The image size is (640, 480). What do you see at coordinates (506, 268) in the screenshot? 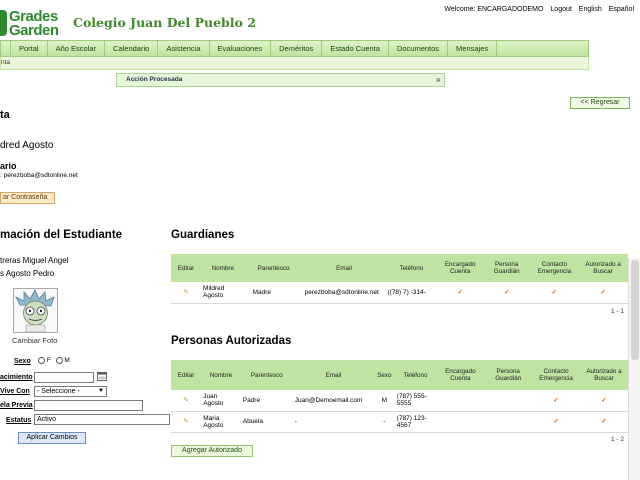
I see `col-guardian: Persona Guardián` at bounding box center [506, 268].